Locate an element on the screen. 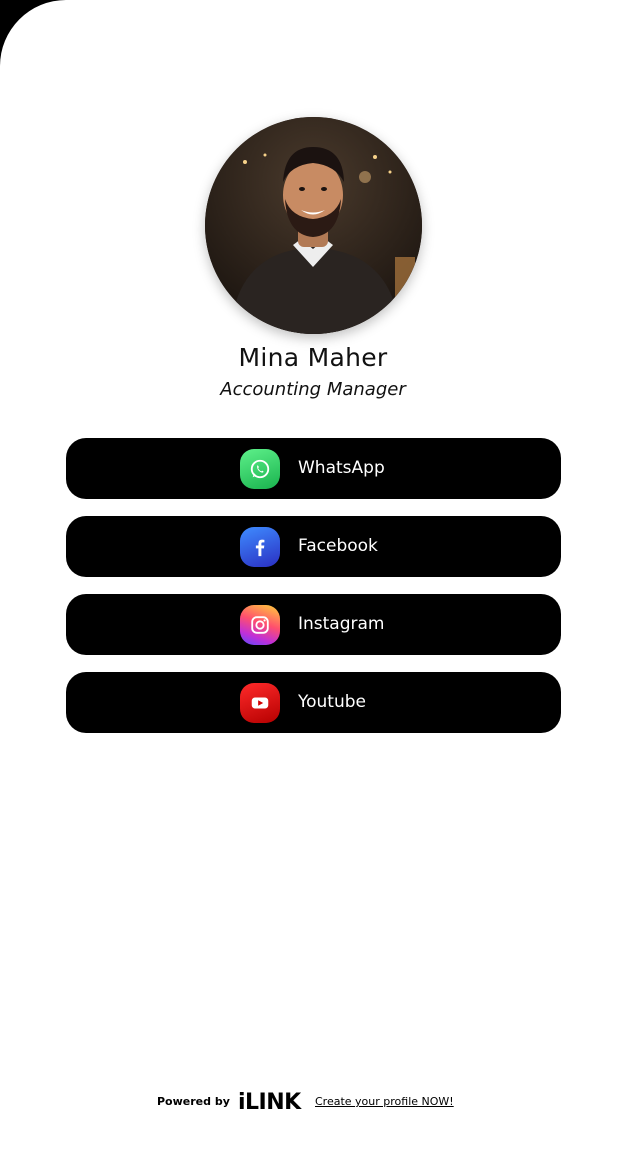 The height and width of the screenshot is (1156, 626). youtube-button: Youtube is located at coordinates (313, 702).